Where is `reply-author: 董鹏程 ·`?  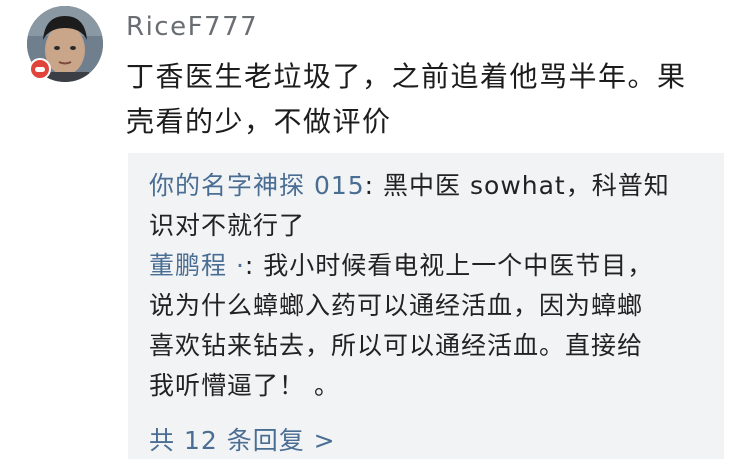
reply-author: 董鹏程 · is located at coordinates (197, 265).